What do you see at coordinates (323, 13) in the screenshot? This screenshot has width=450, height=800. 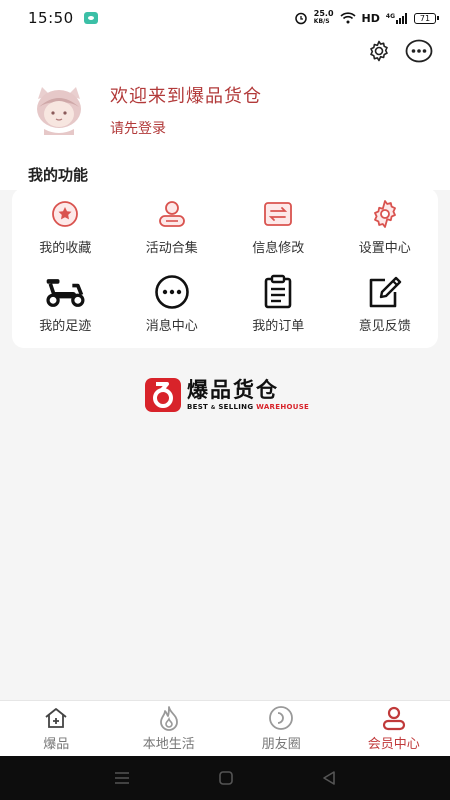 I see `net-speed-value: 25.0` at bounding box center [323, 13].